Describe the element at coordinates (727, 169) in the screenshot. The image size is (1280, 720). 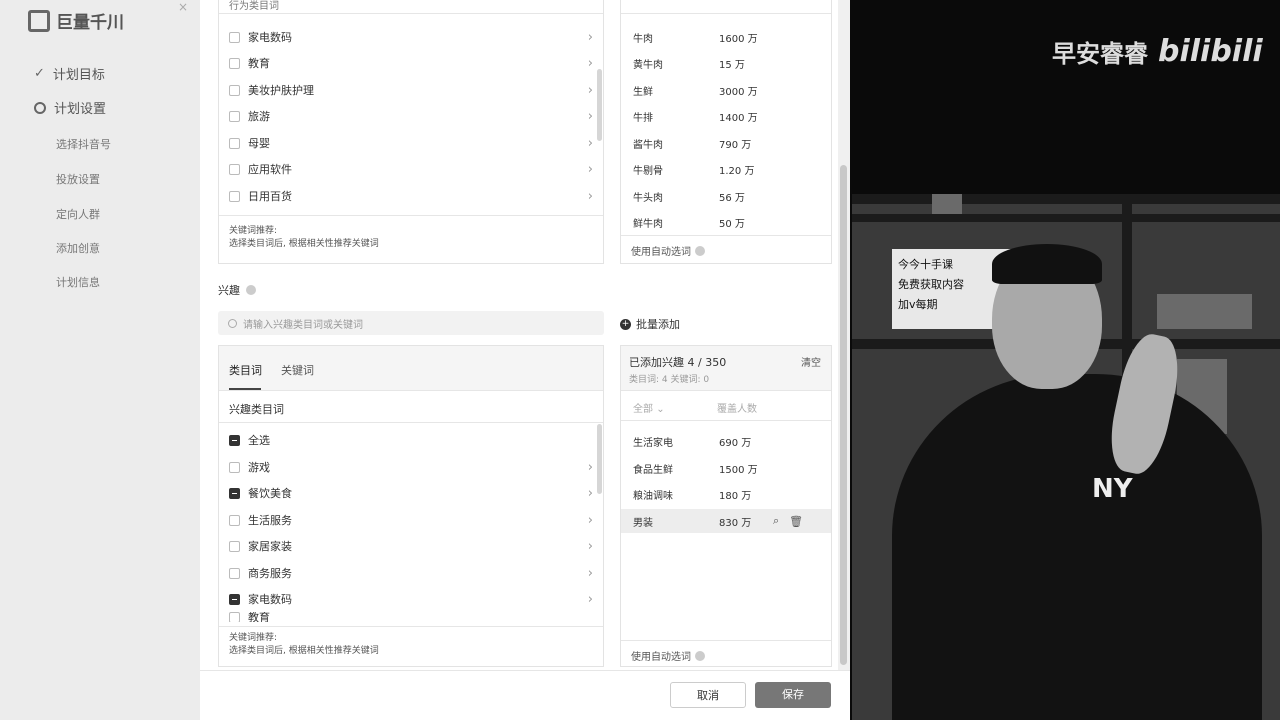
I see `selected-keyword-row: 牛剔骨 1.20 万` at that location.